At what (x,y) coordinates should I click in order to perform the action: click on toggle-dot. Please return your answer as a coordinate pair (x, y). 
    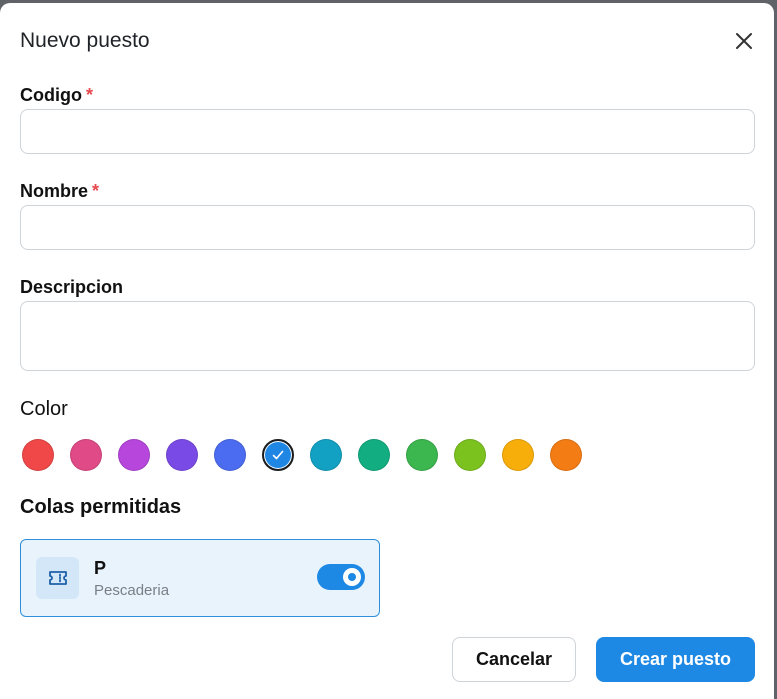
    Looking at the image, I should click on (352, 577).